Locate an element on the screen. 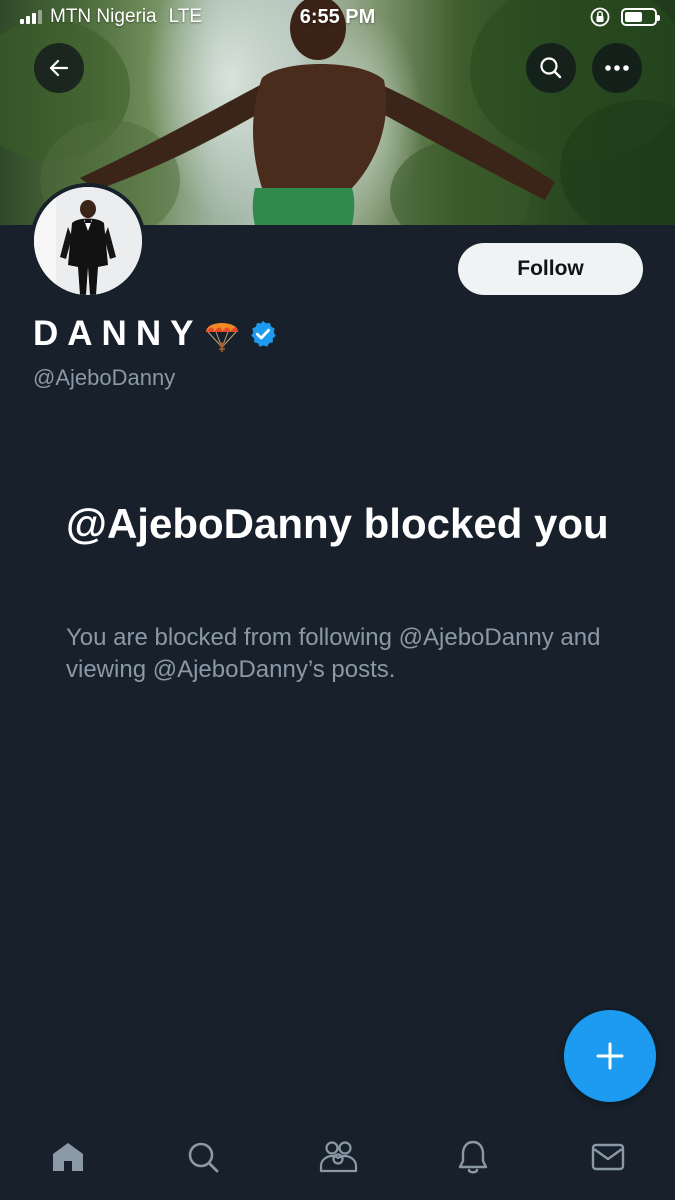 The height and width of the screenshot is (1200, 675). profile-name-row: DANNY is located at coordinates (155, 334).